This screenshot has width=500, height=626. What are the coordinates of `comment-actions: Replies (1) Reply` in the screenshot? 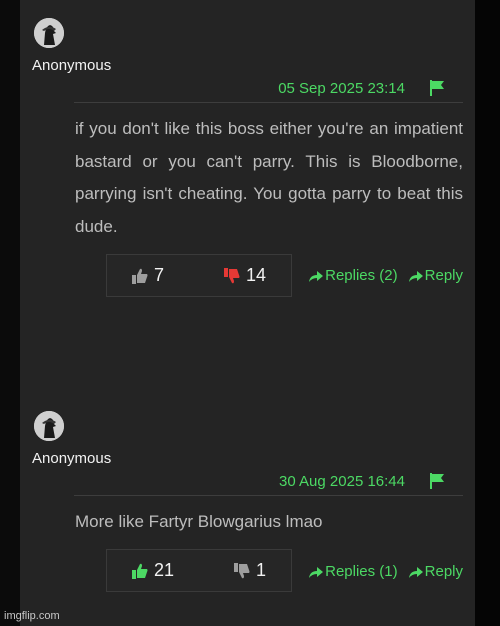 It's located at (380, 571).